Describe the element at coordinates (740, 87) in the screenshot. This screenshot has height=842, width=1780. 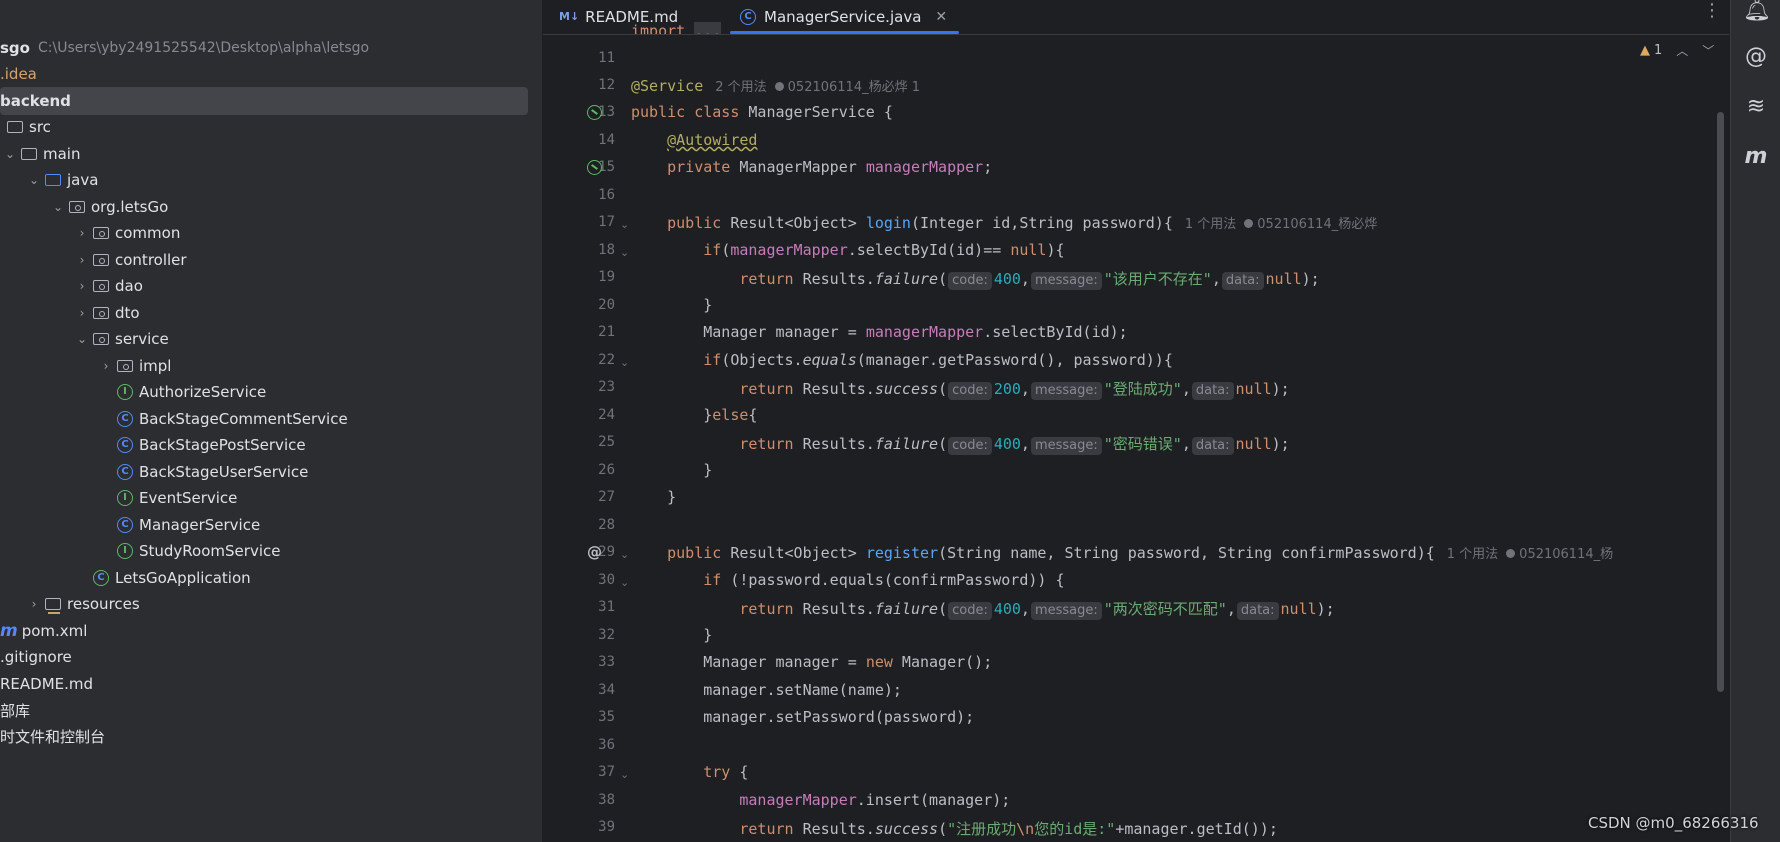
I see `usages-hint: 2 个用法` at that location.